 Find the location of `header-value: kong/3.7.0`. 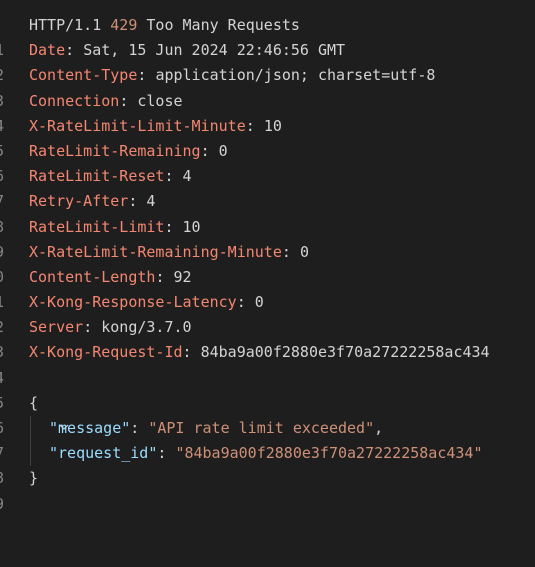

header-value: kong/3.7.0 is located at coordinates (146, 327).